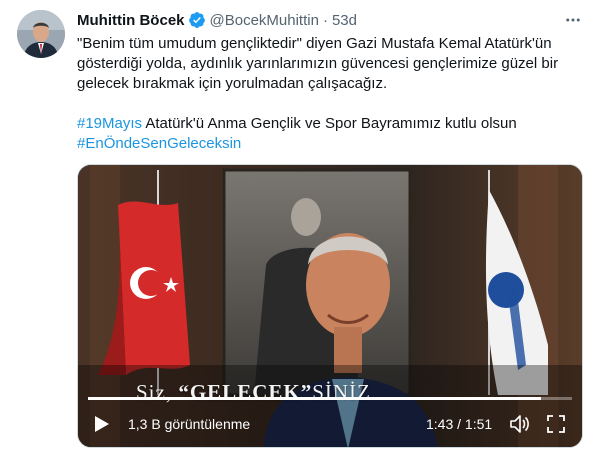  What do you see at coordinates (314, 398) in the screenshot?
I see `progress-fill` at bounding box center [314, 398].